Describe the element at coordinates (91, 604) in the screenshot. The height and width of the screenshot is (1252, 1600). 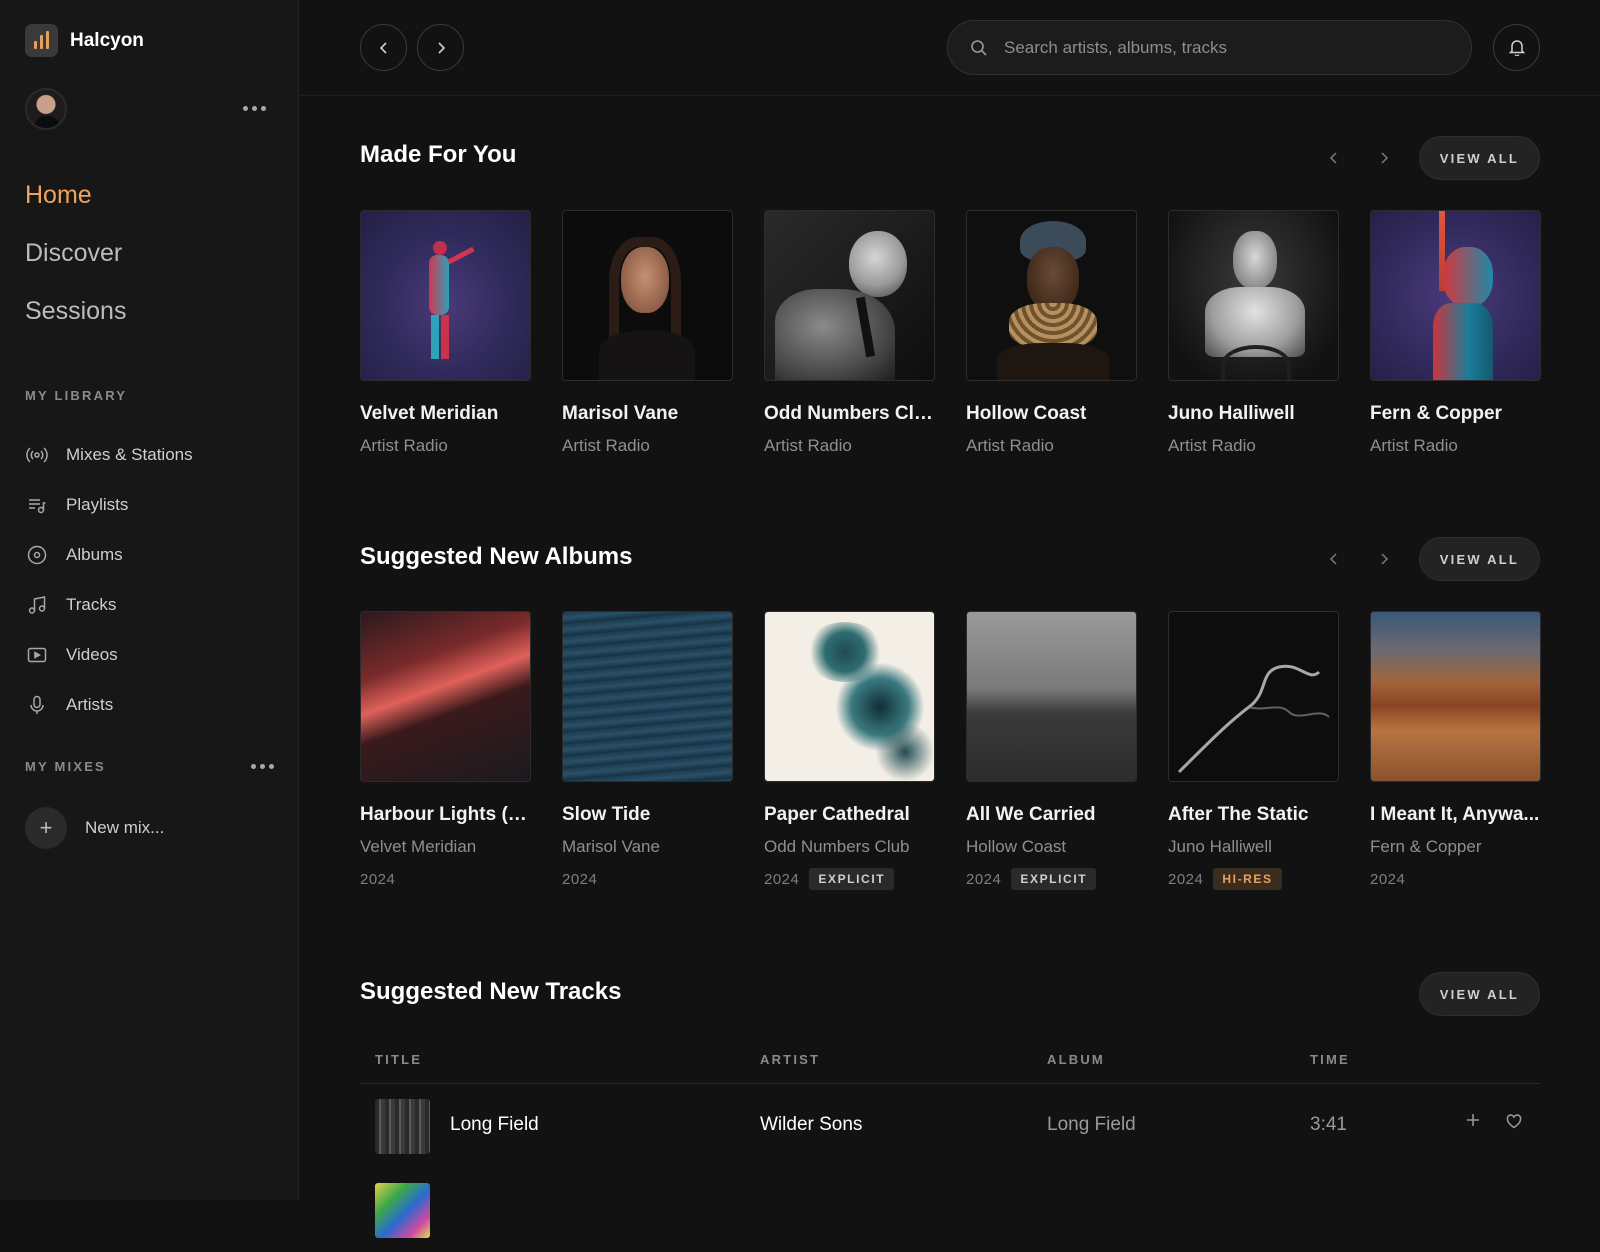
I see `library-item-label: Tracks` at that location.